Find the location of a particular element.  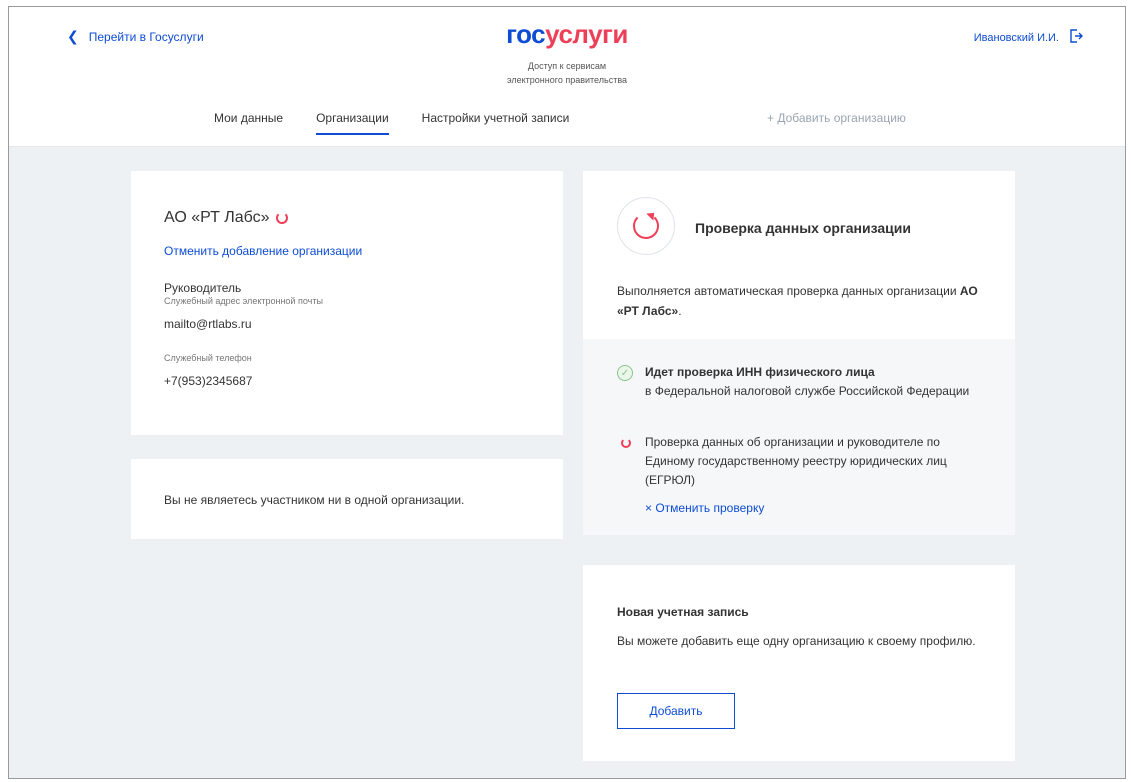

add-button: Добавить is located at coordinates (676, 711).